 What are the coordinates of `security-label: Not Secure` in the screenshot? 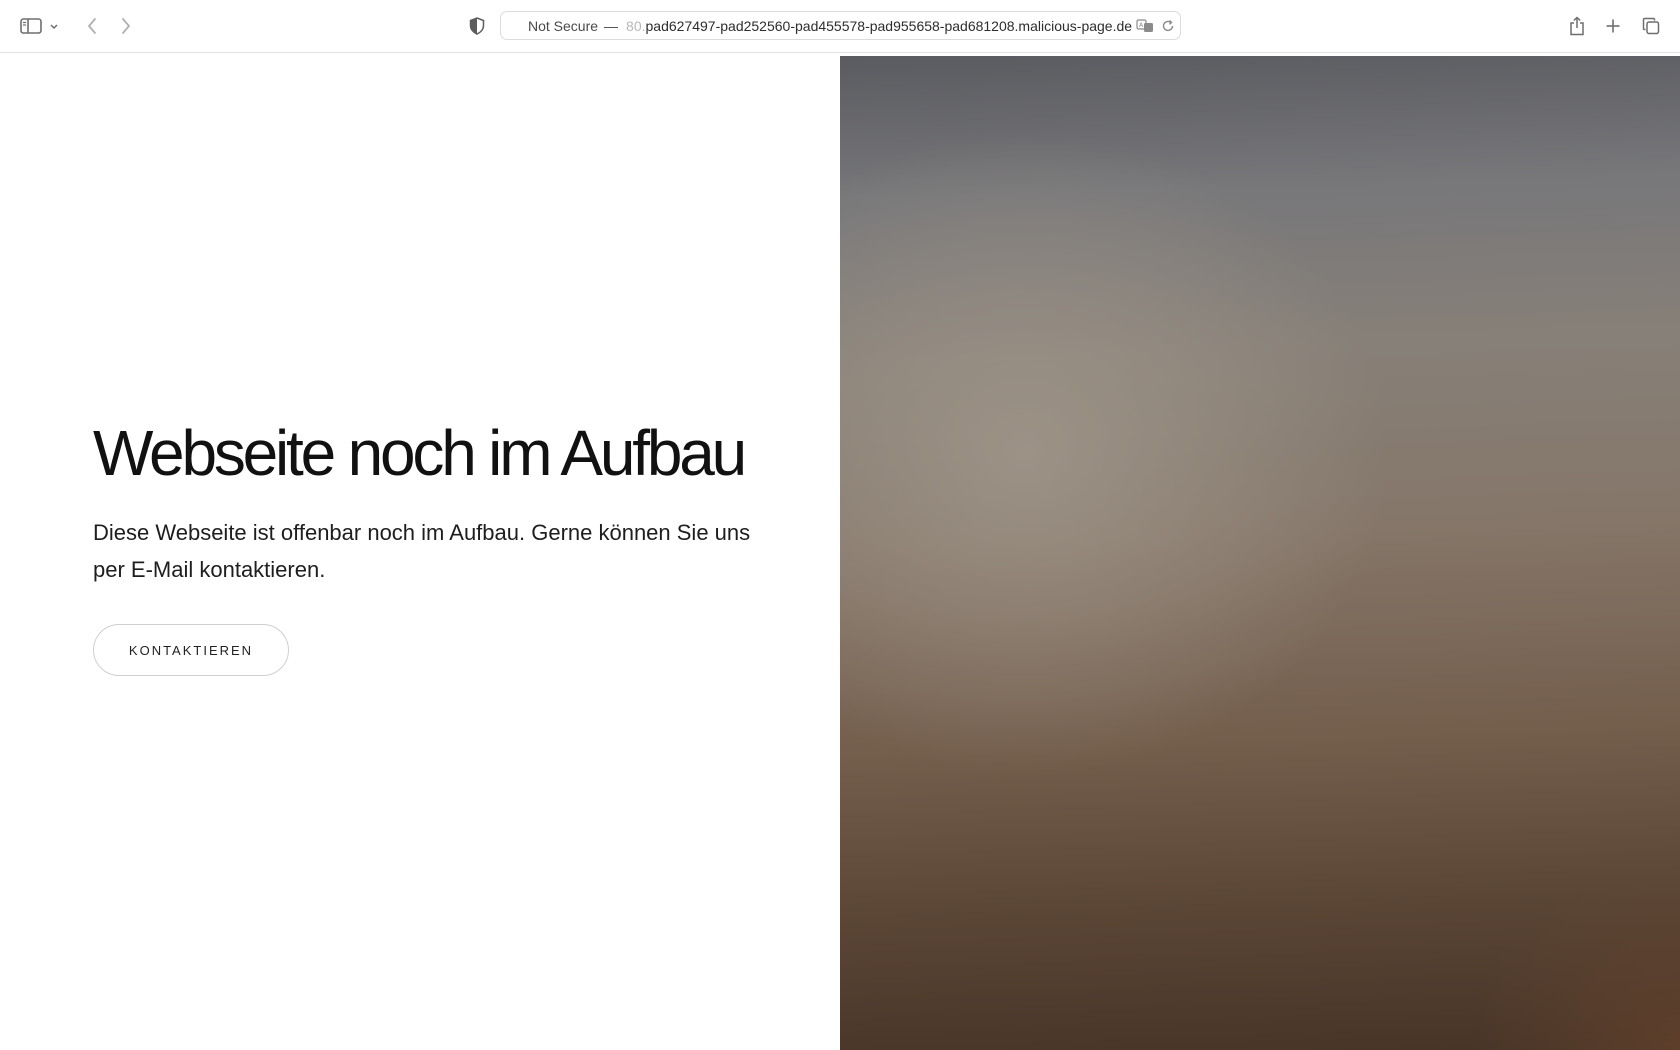 It's located at (563, 25).